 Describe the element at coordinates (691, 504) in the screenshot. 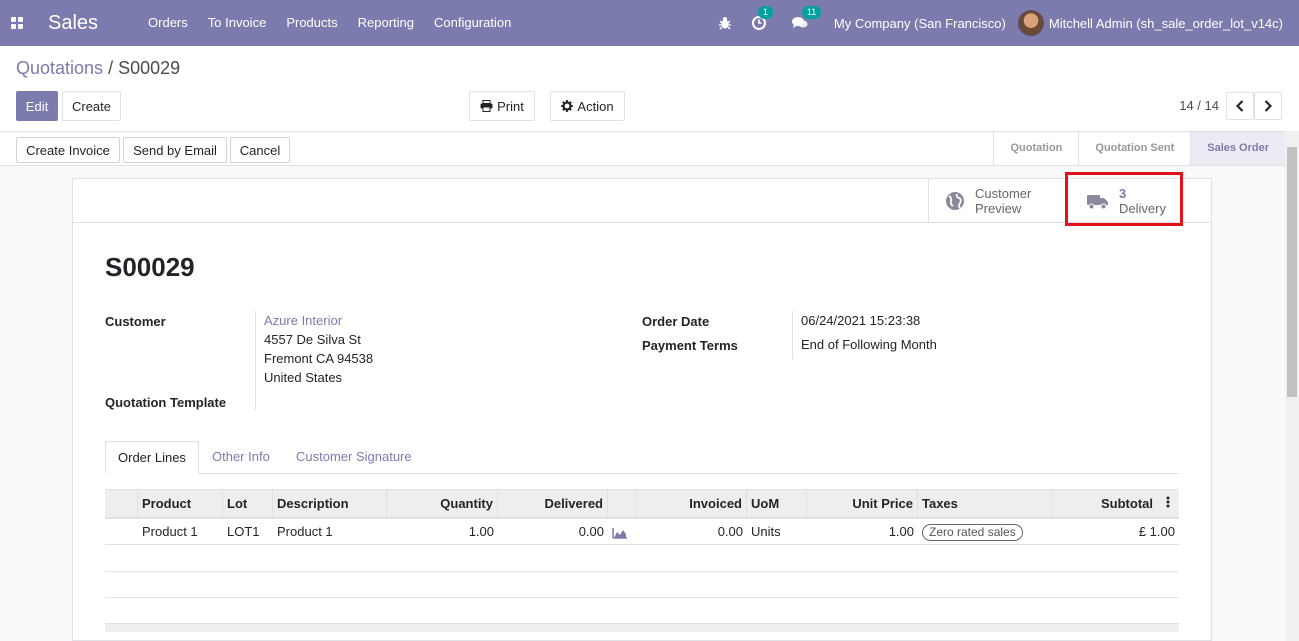

I see `header-invoiced: Invoiced` at that location.